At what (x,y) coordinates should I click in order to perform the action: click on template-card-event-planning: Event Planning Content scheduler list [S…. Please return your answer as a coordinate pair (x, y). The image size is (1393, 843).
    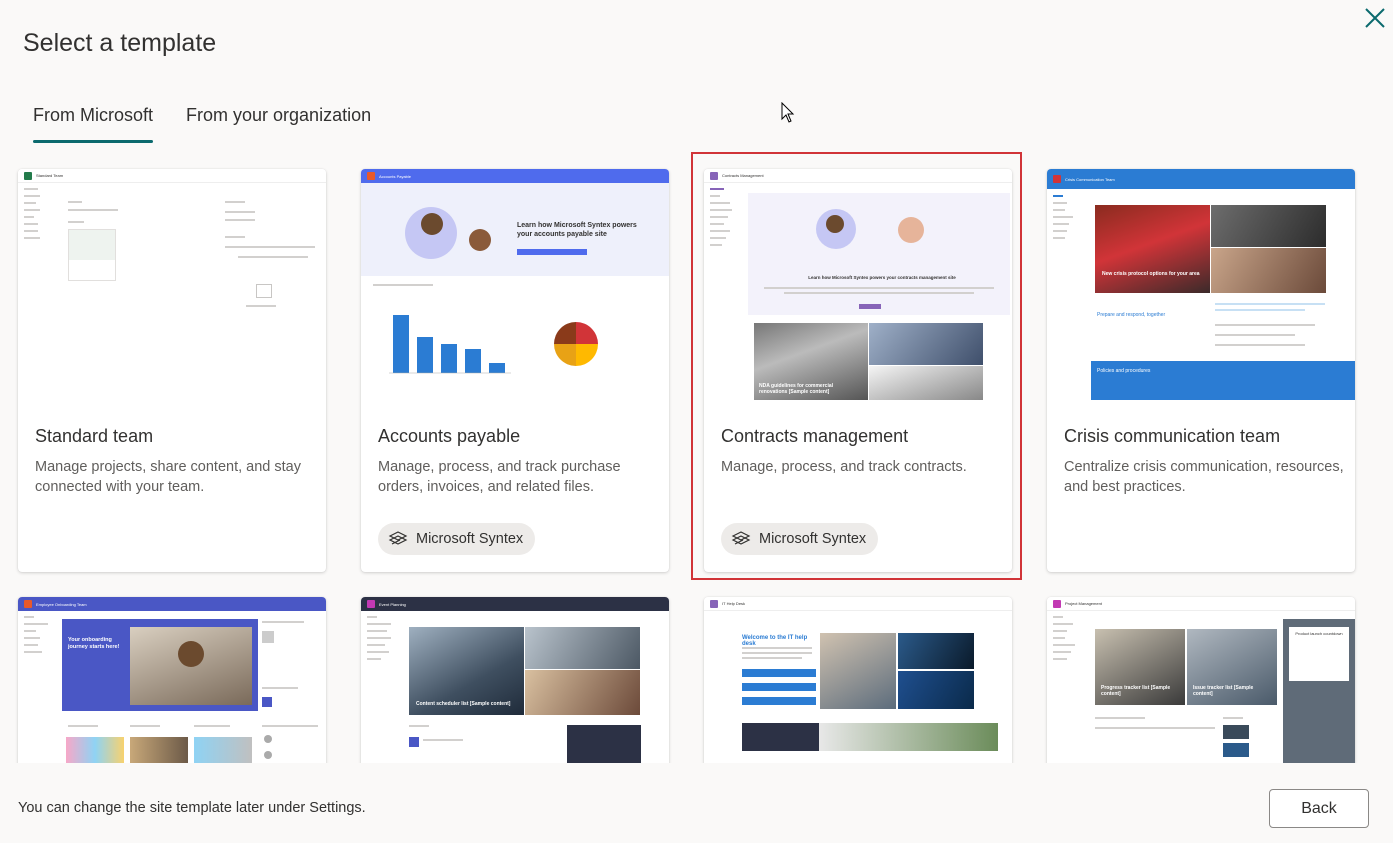
    Looking at the image, I should click on (515, 680).